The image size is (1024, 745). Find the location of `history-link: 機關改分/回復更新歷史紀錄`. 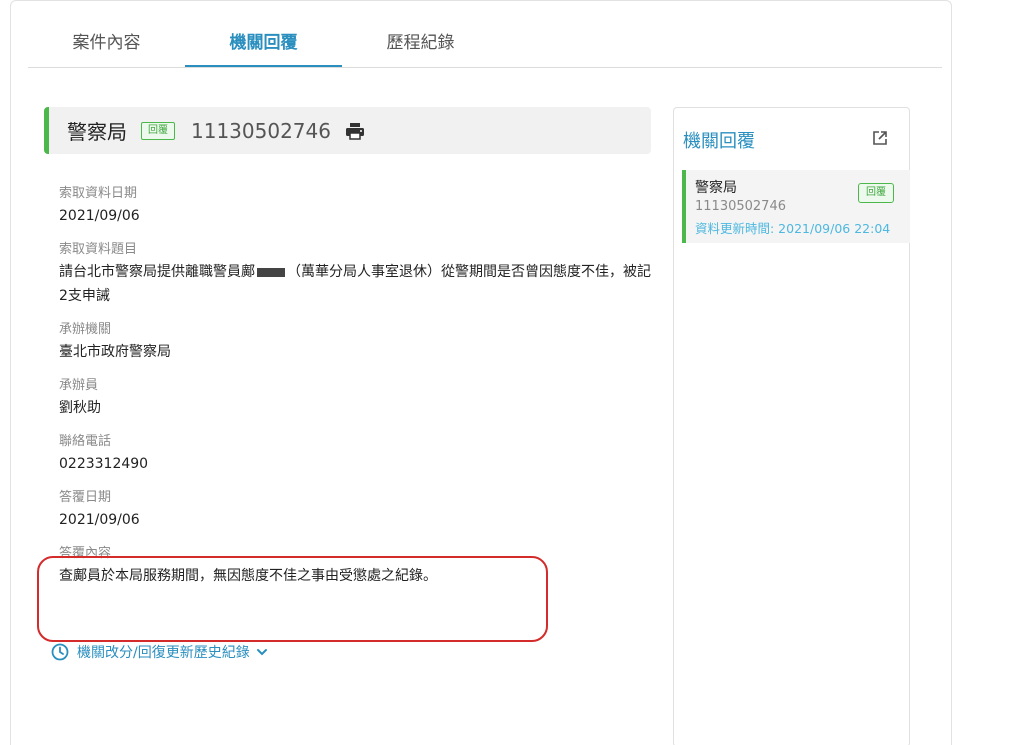

history-link: 機關改分/回復更新歷史紀錄 is located at coordinates (159, 652).